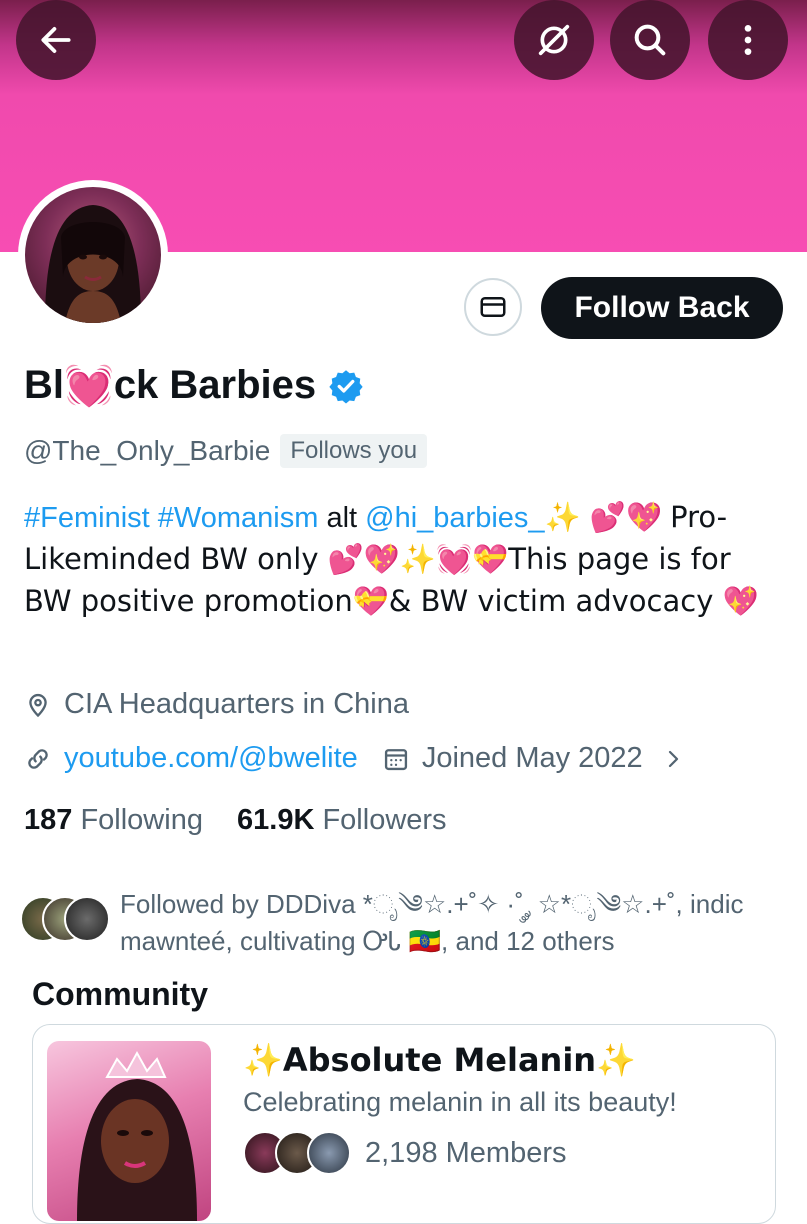  Describe the element at coordinates (473, 518) in the screenshot. I see `mention-link: @hi_barbies_✨` at that location.